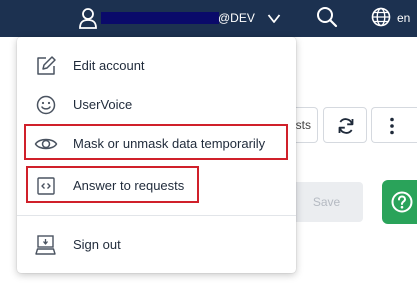 The image size is (417, 284). Describe the element at coordinates (109, 65) in the screenshot. I see `menu-item-label: Edit account` at that location.